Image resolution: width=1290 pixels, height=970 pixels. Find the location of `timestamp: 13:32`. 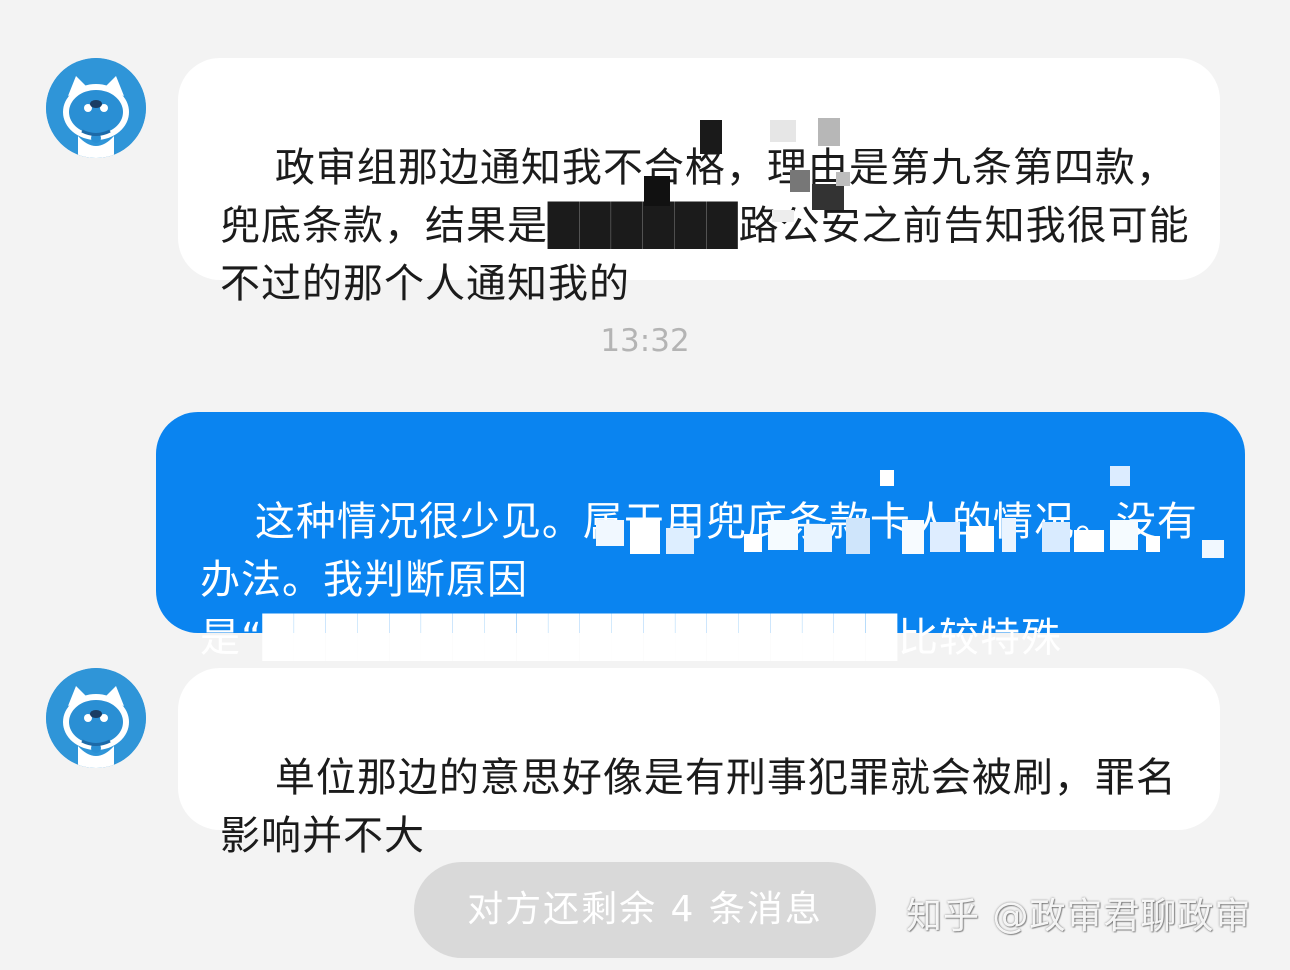

timestamp: 13:32 is located at coordinates (645, 341).